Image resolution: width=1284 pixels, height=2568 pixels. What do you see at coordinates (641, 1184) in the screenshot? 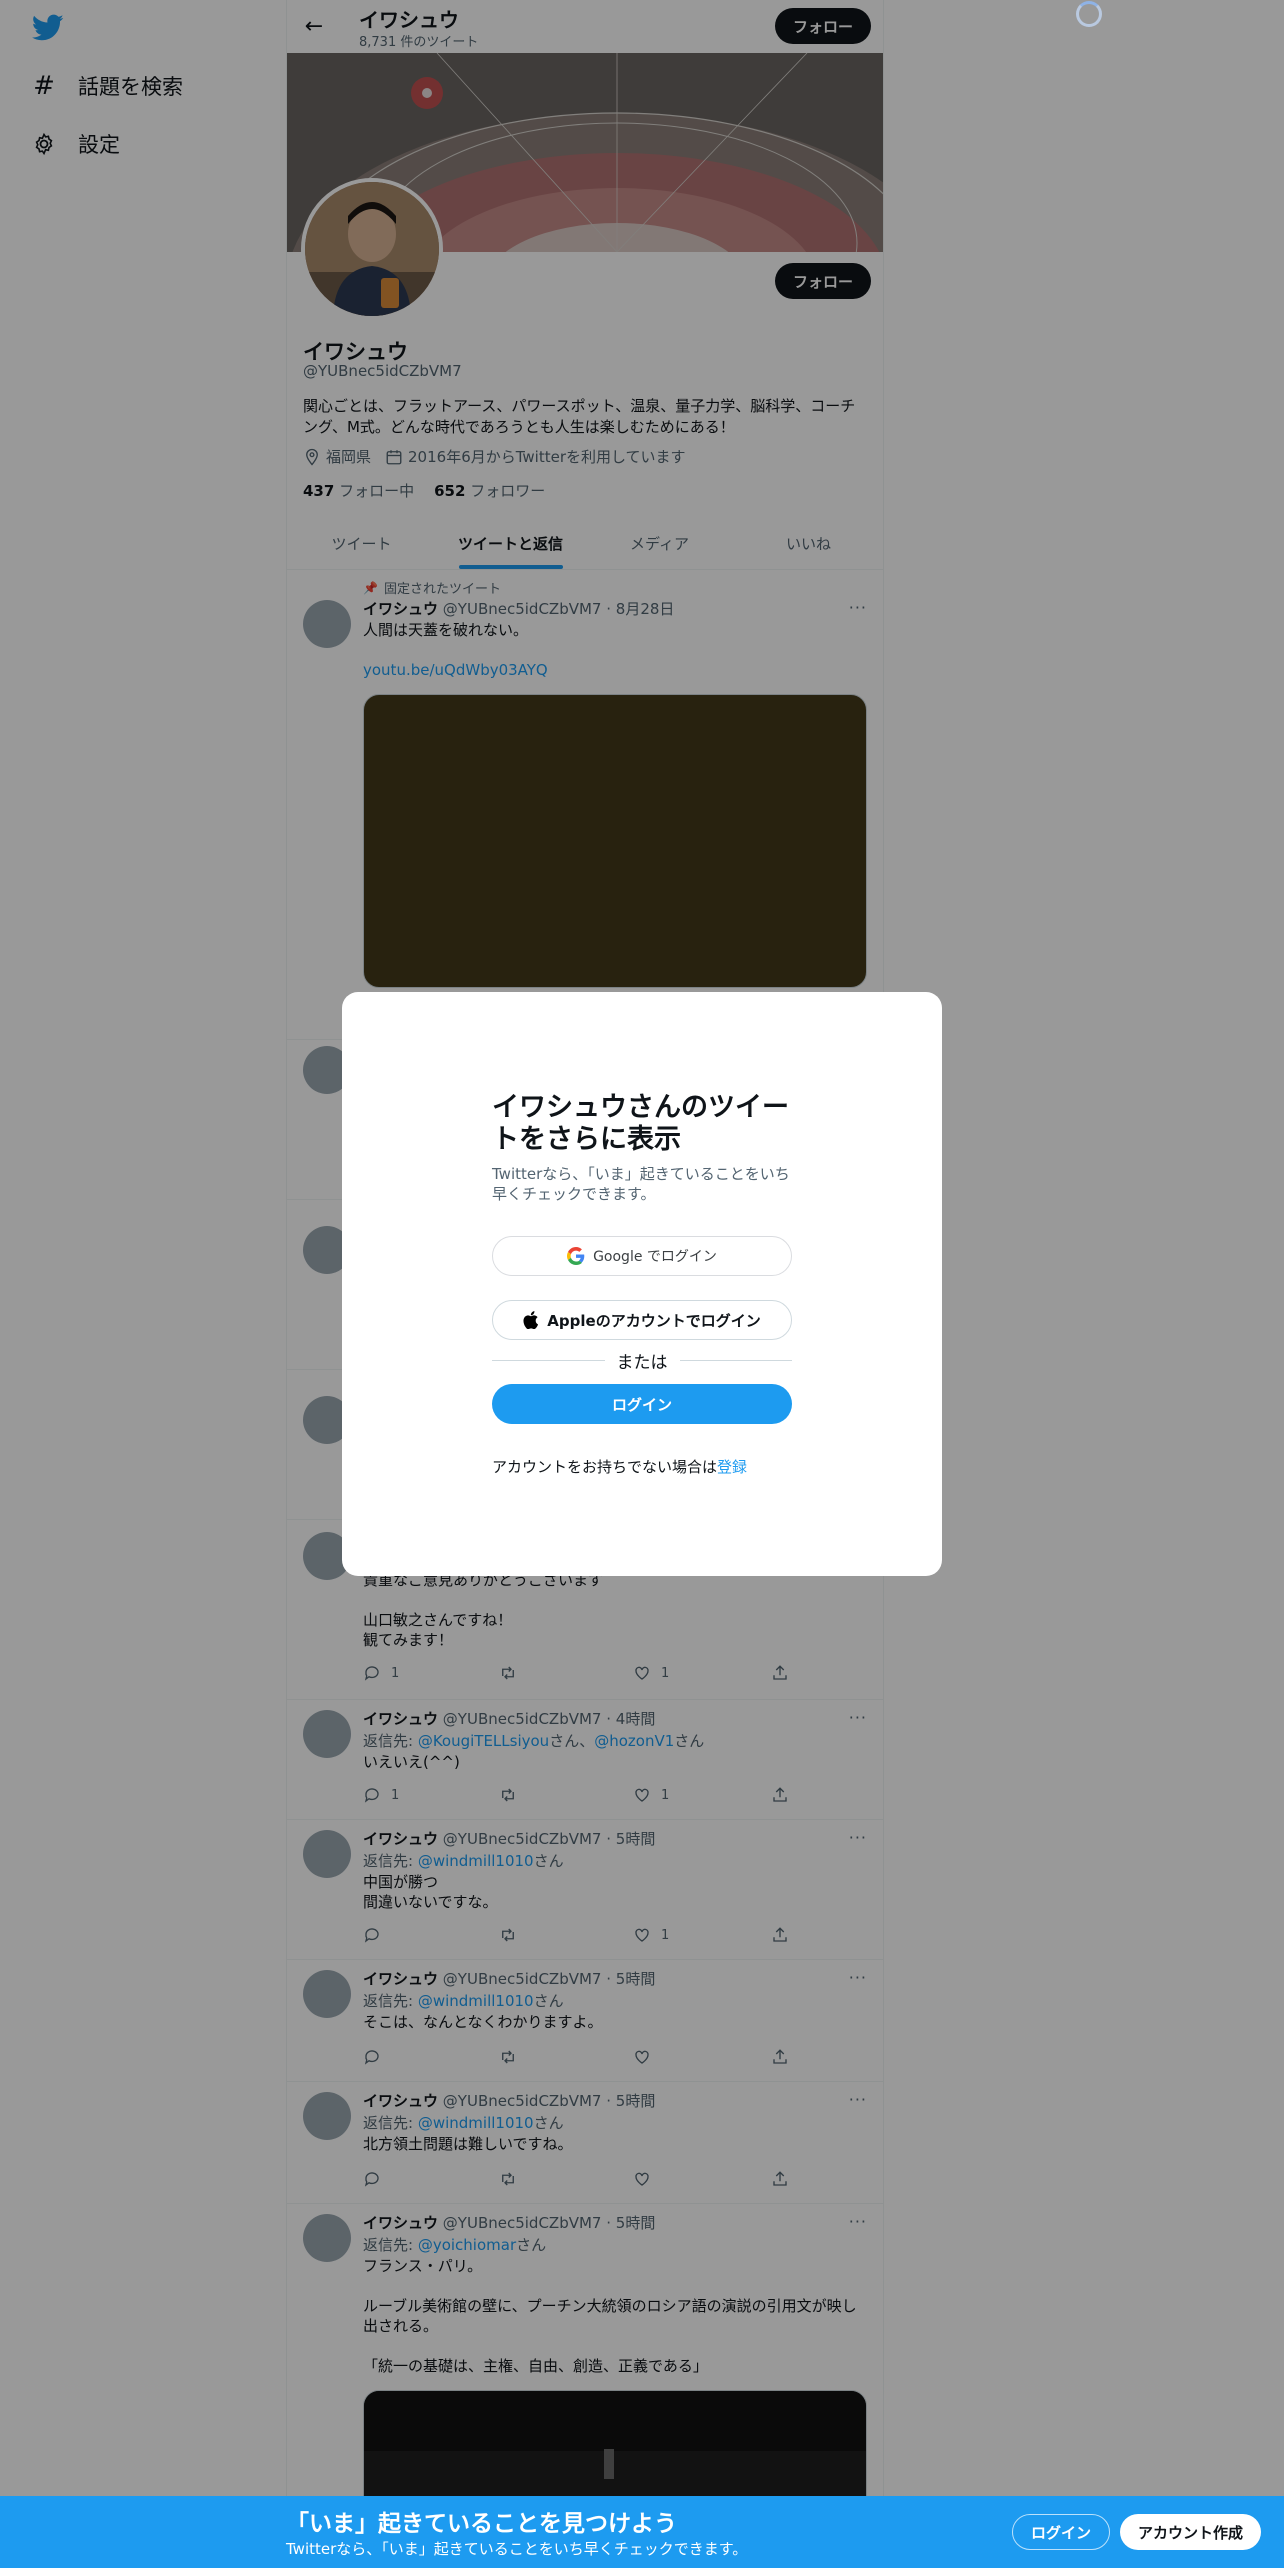
I see `modal-subtitle: Twitterなら、「いま」起きていることをいち早くチェックできます。` at bounding box center [641, 1184].